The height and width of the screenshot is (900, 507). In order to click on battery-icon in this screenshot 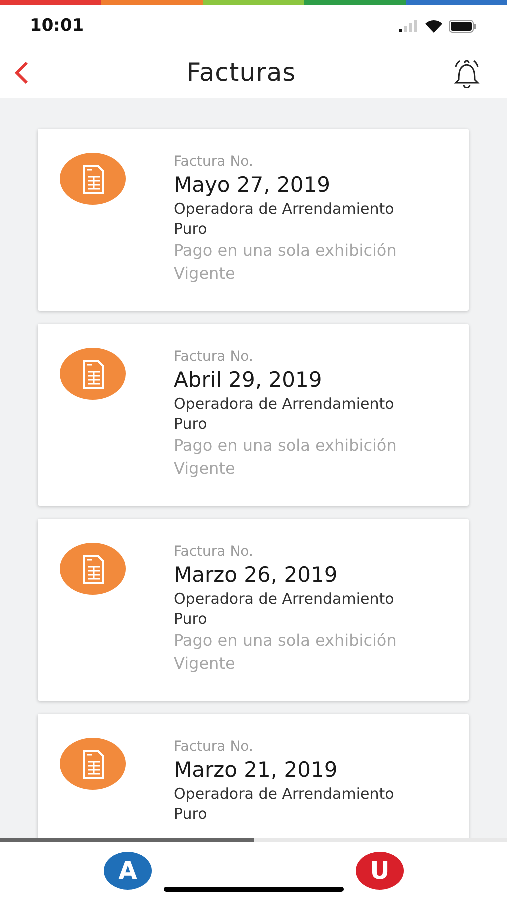, I will do `click(463, 26)`.